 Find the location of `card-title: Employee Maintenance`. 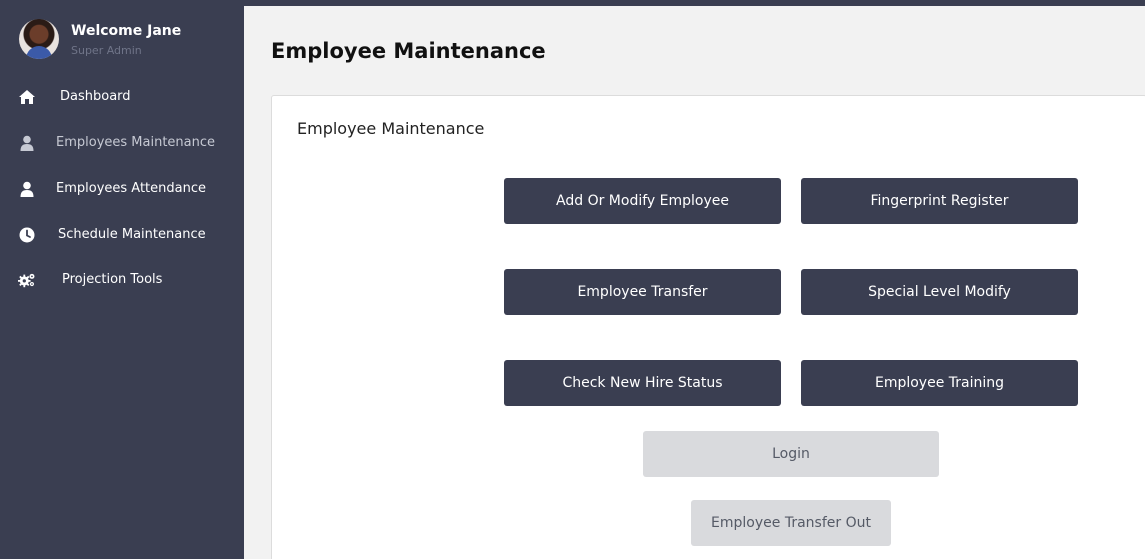

card-title: Employee Maintenance is located at coordinates (391, 128).